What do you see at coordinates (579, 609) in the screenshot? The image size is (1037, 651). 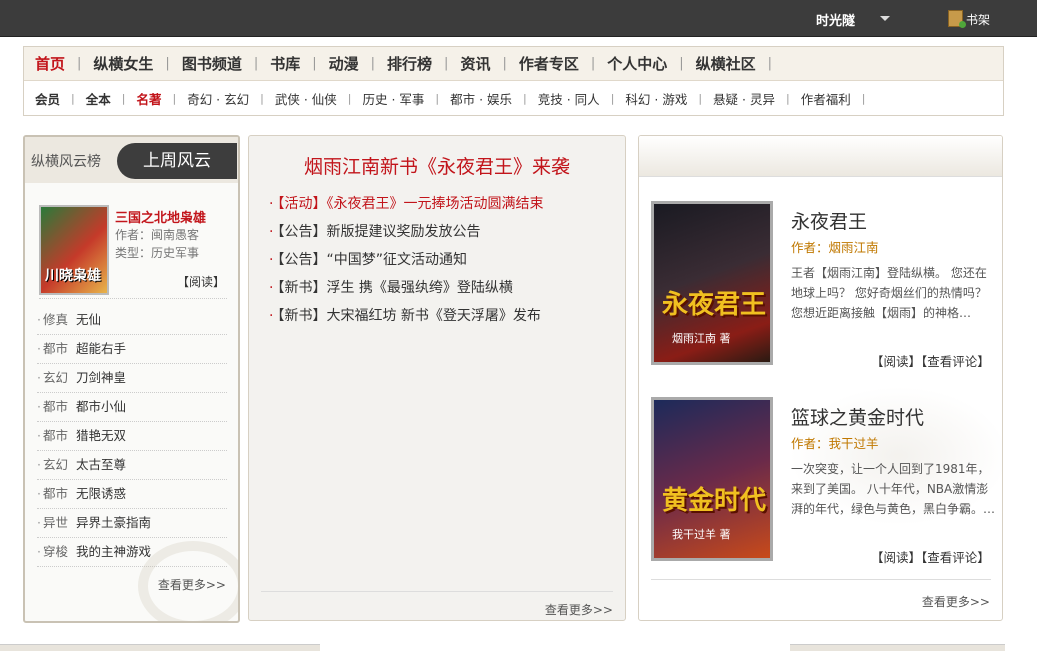 I see `news-more-link: 查看更多>>` at bounding box center [579, 609].